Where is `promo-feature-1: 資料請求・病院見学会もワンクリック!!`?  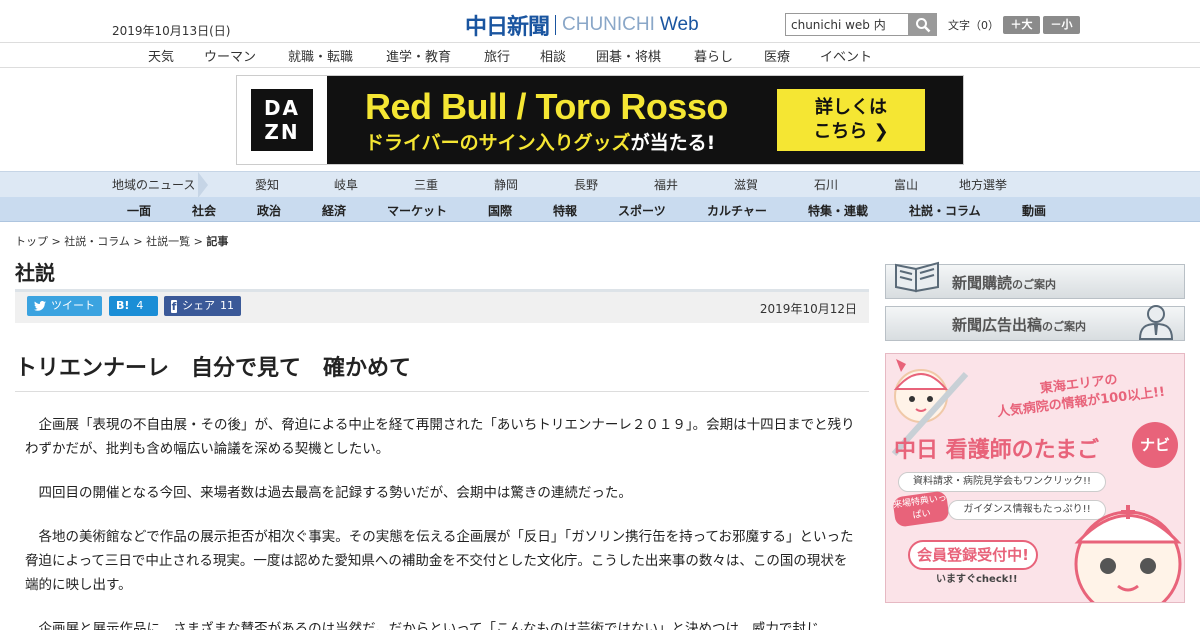
promo-feature-1: 資料請求・病院見学会もワンクリック!! is located at coordinates (1002, 482).